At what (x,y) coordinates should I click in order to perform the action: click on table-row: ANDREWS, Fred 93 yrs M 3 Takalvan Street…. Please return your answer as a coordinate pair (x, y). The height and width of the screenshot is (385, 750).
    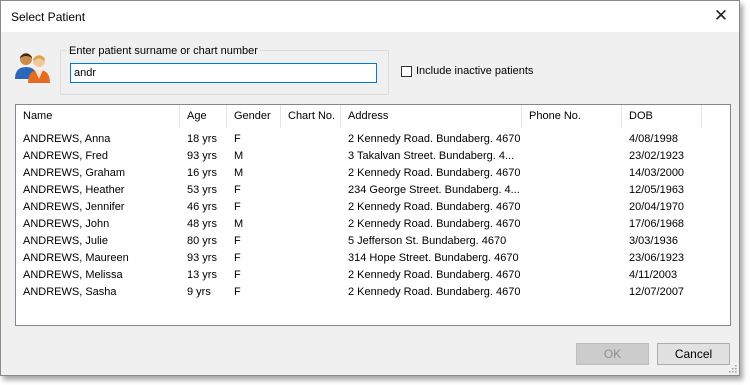
    Looking at the image, I should click on (373, 156).